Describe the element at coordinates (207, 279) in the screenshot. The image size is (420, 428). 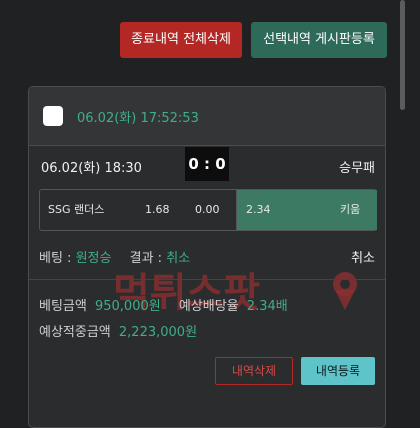
I see `divider` at that location.